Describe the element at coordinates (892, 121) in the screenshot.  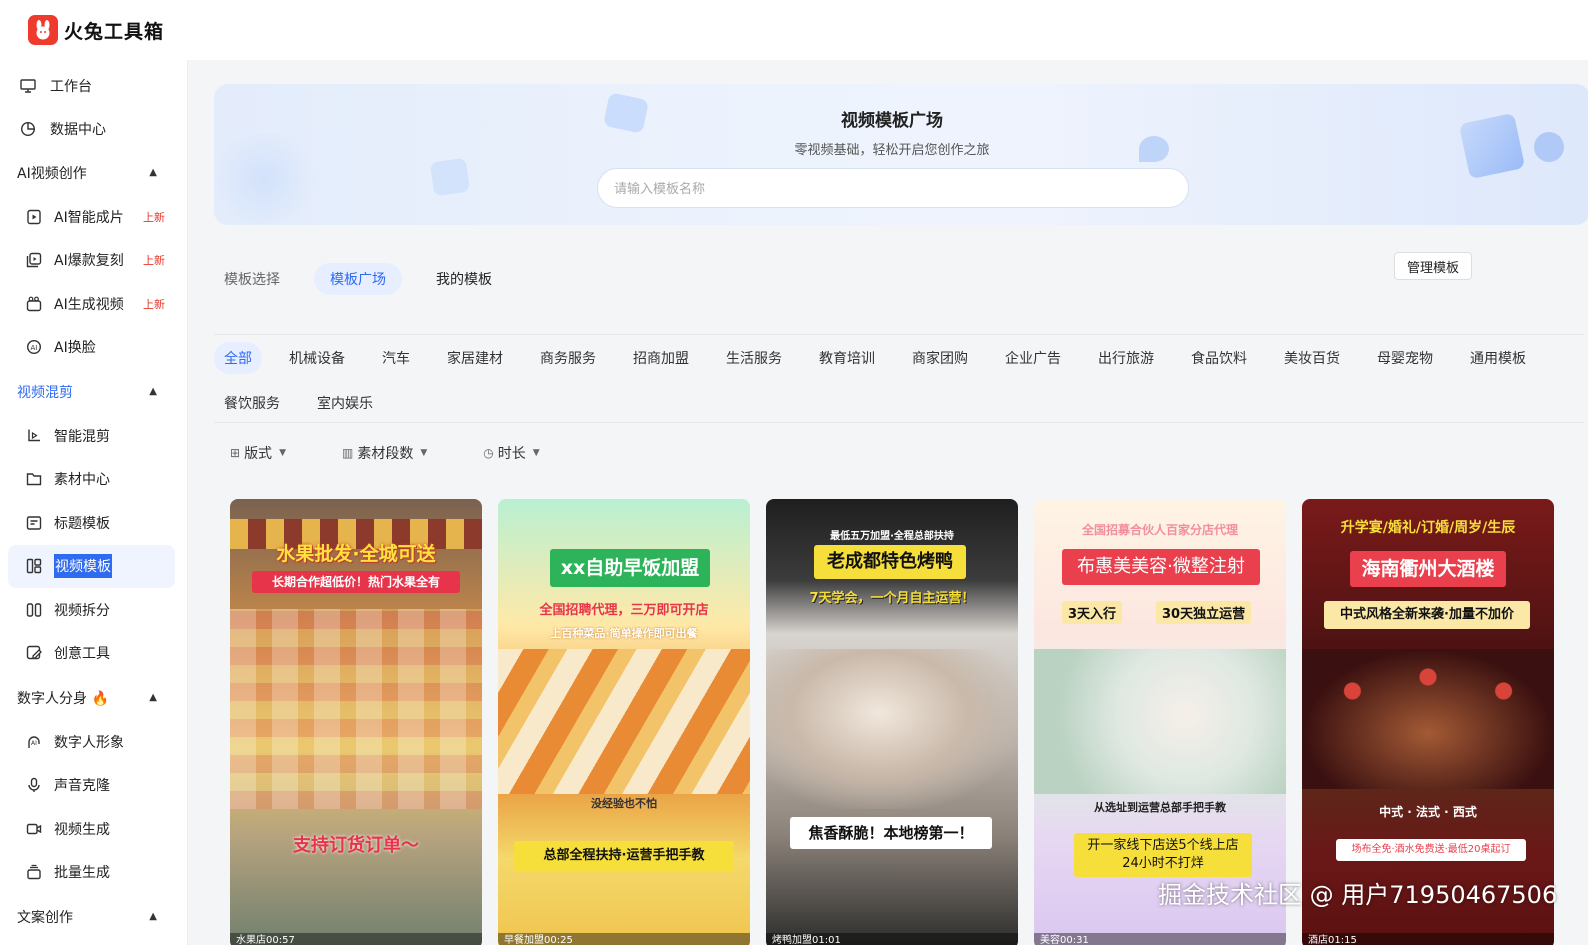
I see `banner-title: 视频模板广场` at that location.